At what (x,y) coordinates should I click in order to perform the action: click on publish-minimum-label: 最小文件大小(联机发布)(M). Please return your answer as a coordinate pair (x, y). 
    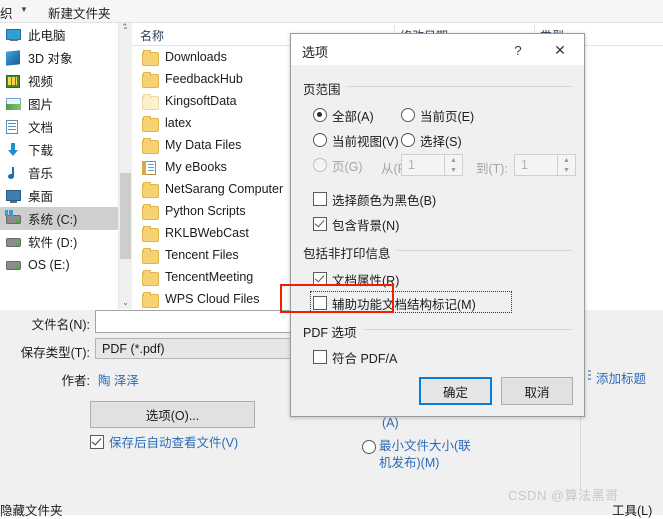
    Looking at the image, I should click on (425, 454).